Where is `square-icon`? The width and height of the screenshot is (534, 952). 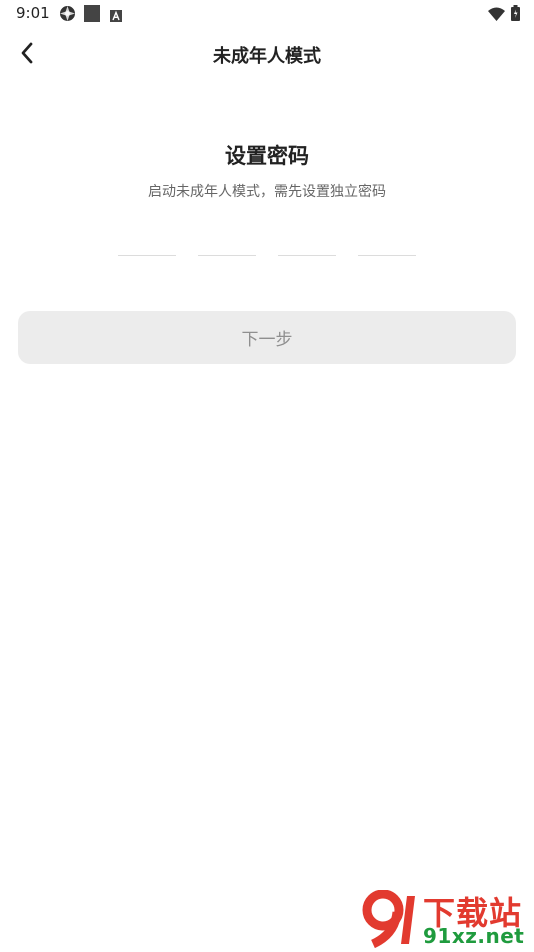 square-icon is located at coordinates (92, 15).